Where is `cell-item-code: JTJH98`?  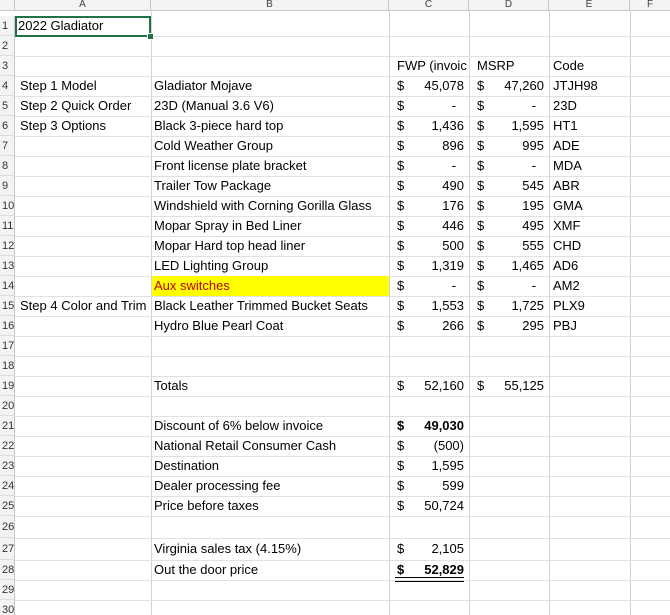 cell-item-code: JTJH98 is located at coordinates (592, 86).